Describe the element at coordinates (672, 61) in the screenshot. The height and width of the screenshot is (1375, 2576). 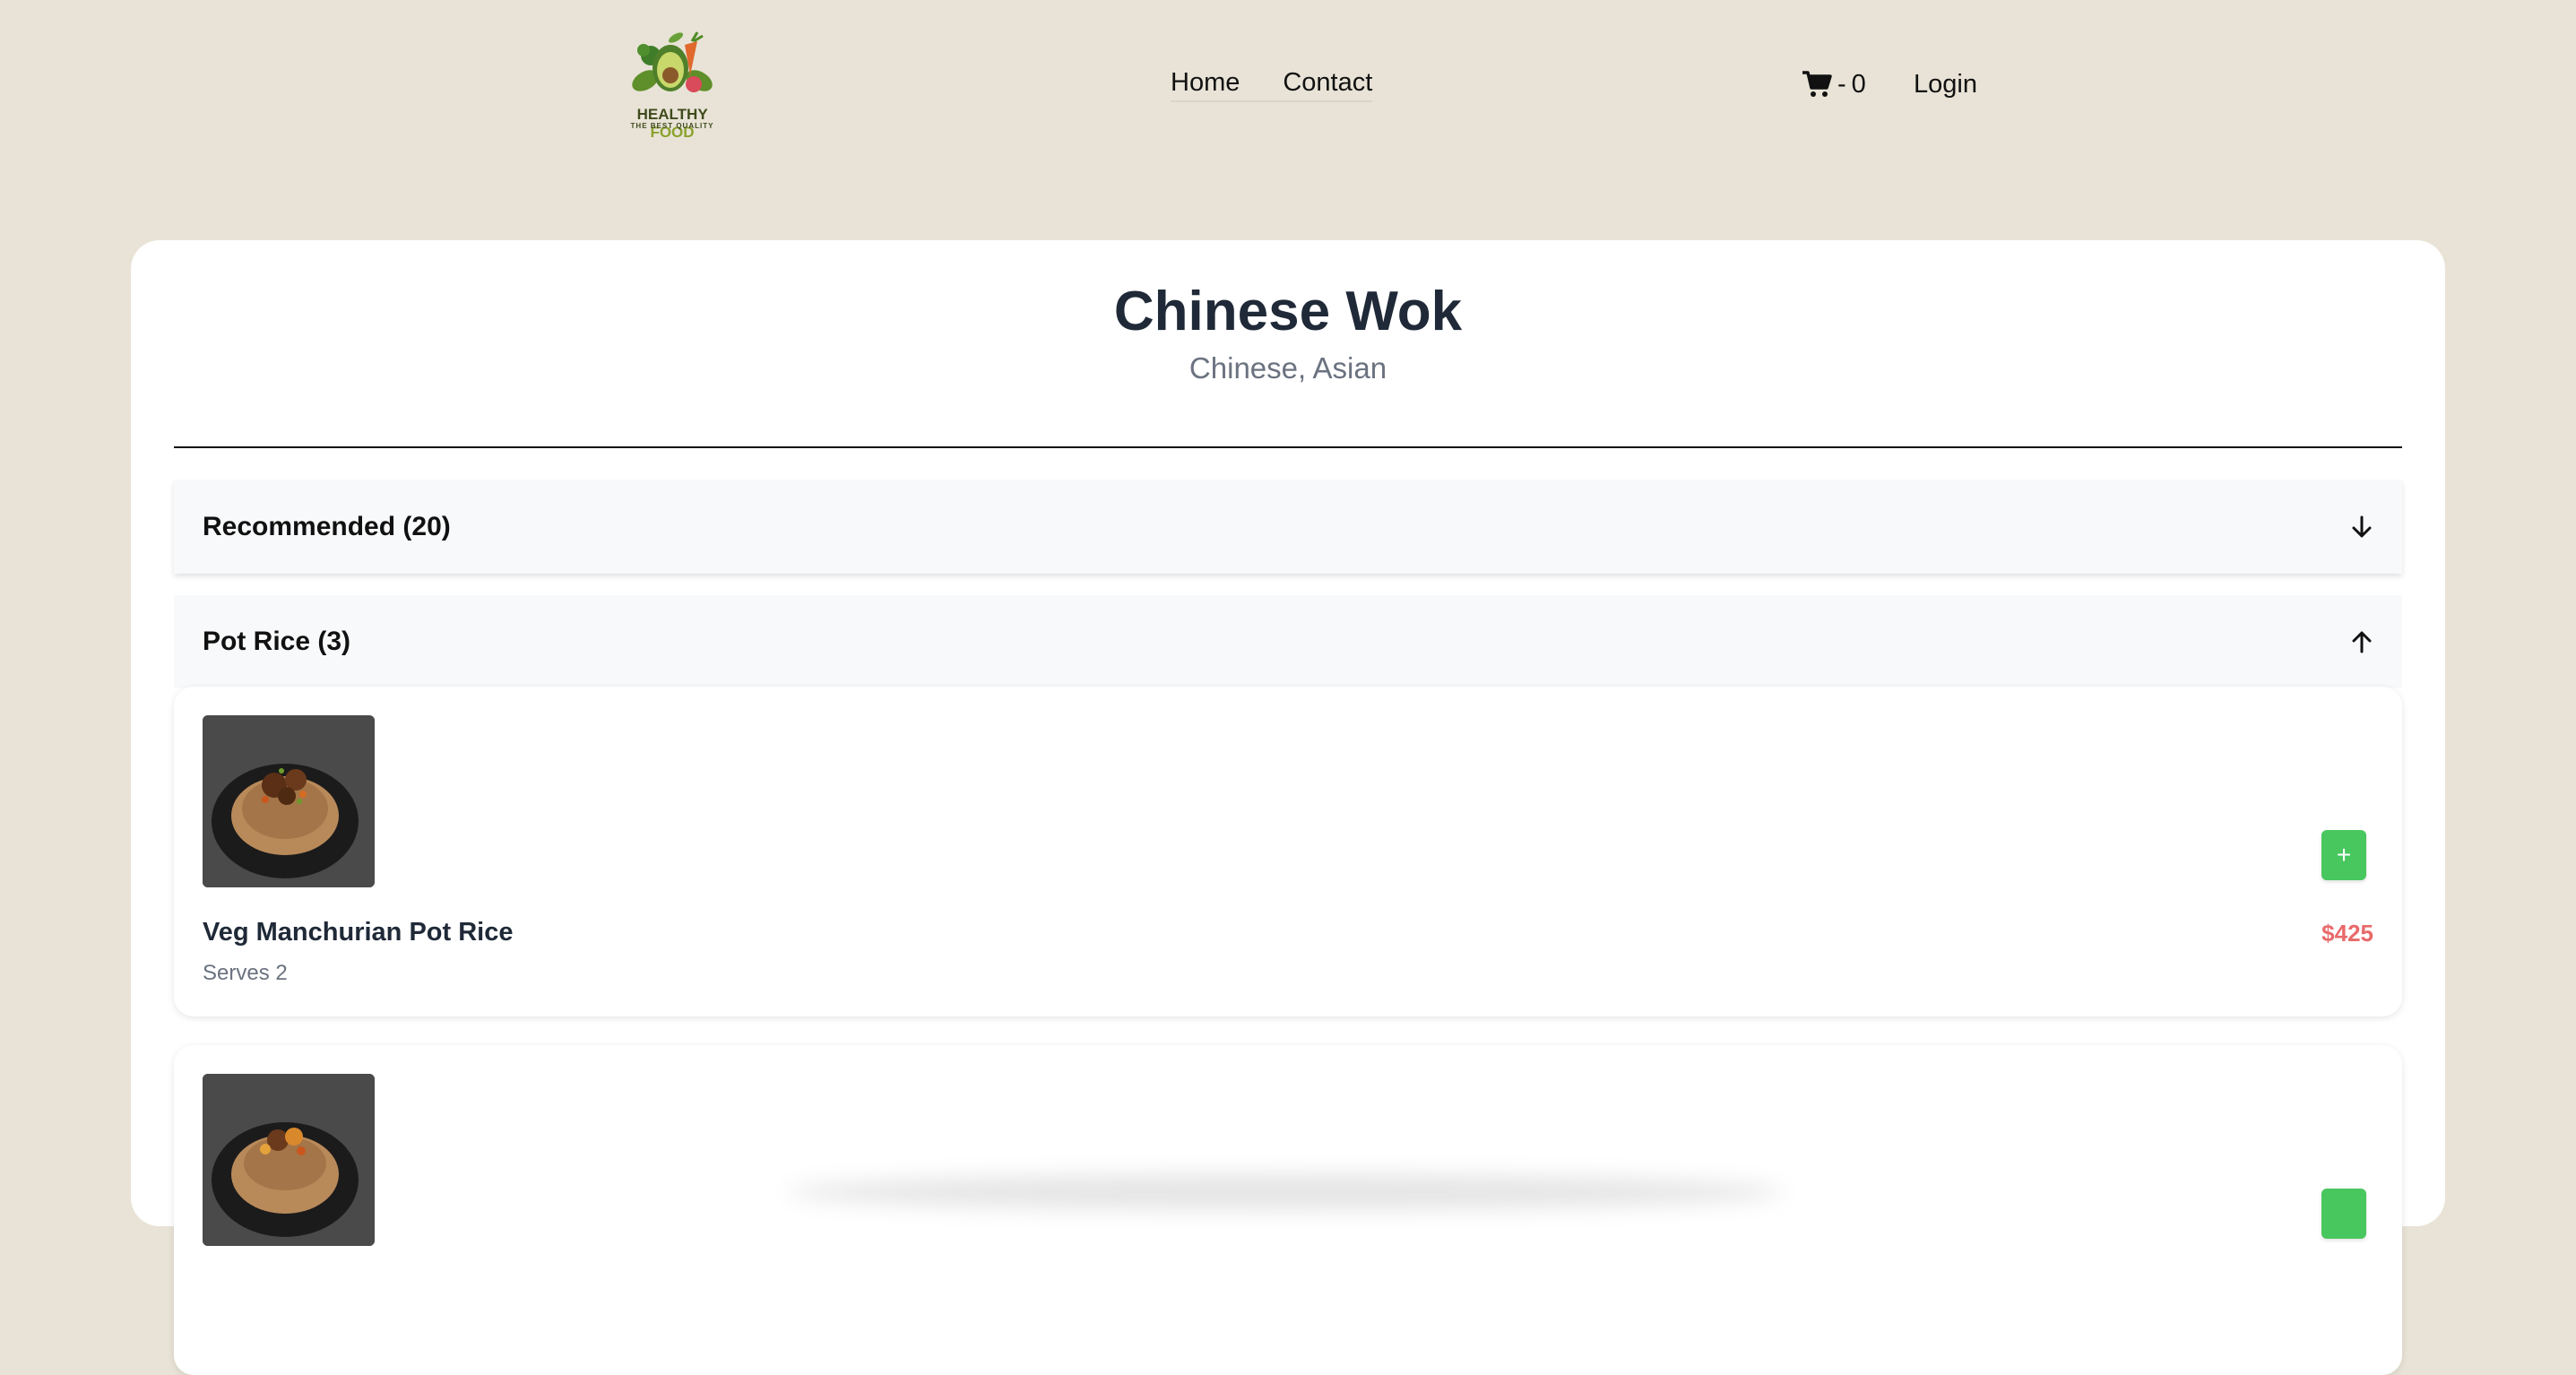
I see `avocado-logo-icon` at that location.